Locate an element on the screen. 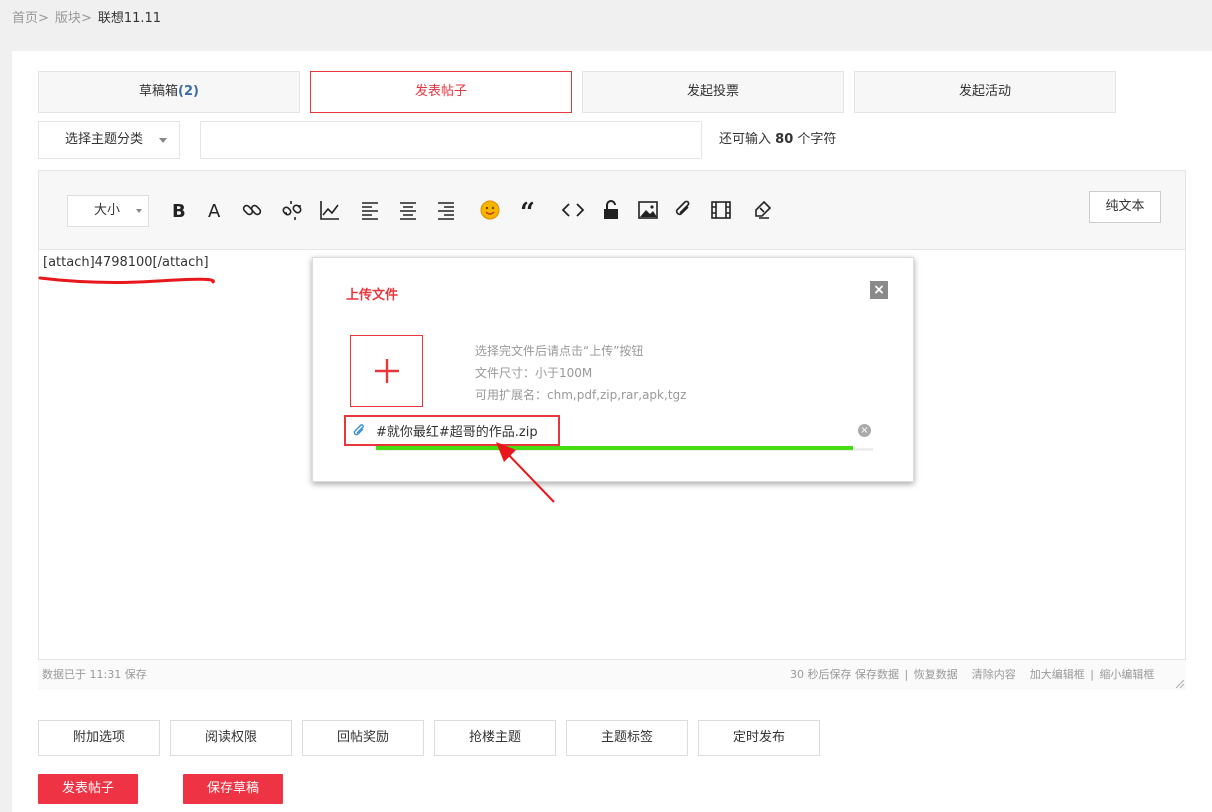 Image resolution: width=1212 pixels, height=812 pixels. code-icon is located at coordinates (573, 210).